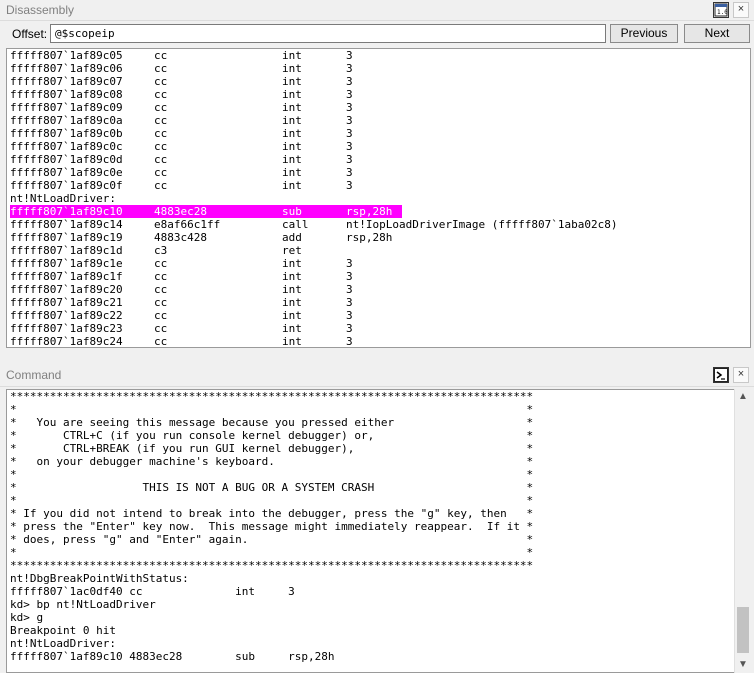  I want to click on disassembly-row: fffff807`1af89c09 cc int 3, so click(378, 107).